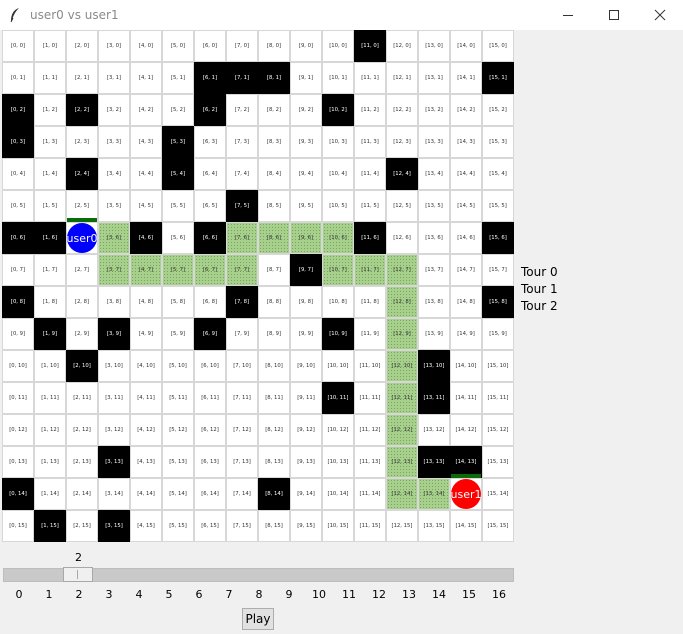 This screenshot has height=634, width=683. I want to click on slider-thumb, so click(78, 574).